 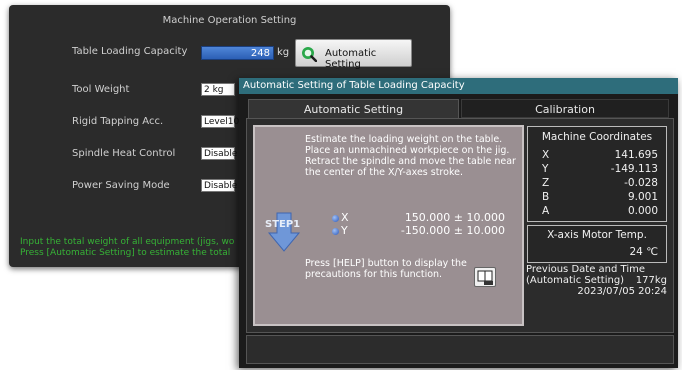 I want to click on coord-axis: B, so click(x=546, y=197).